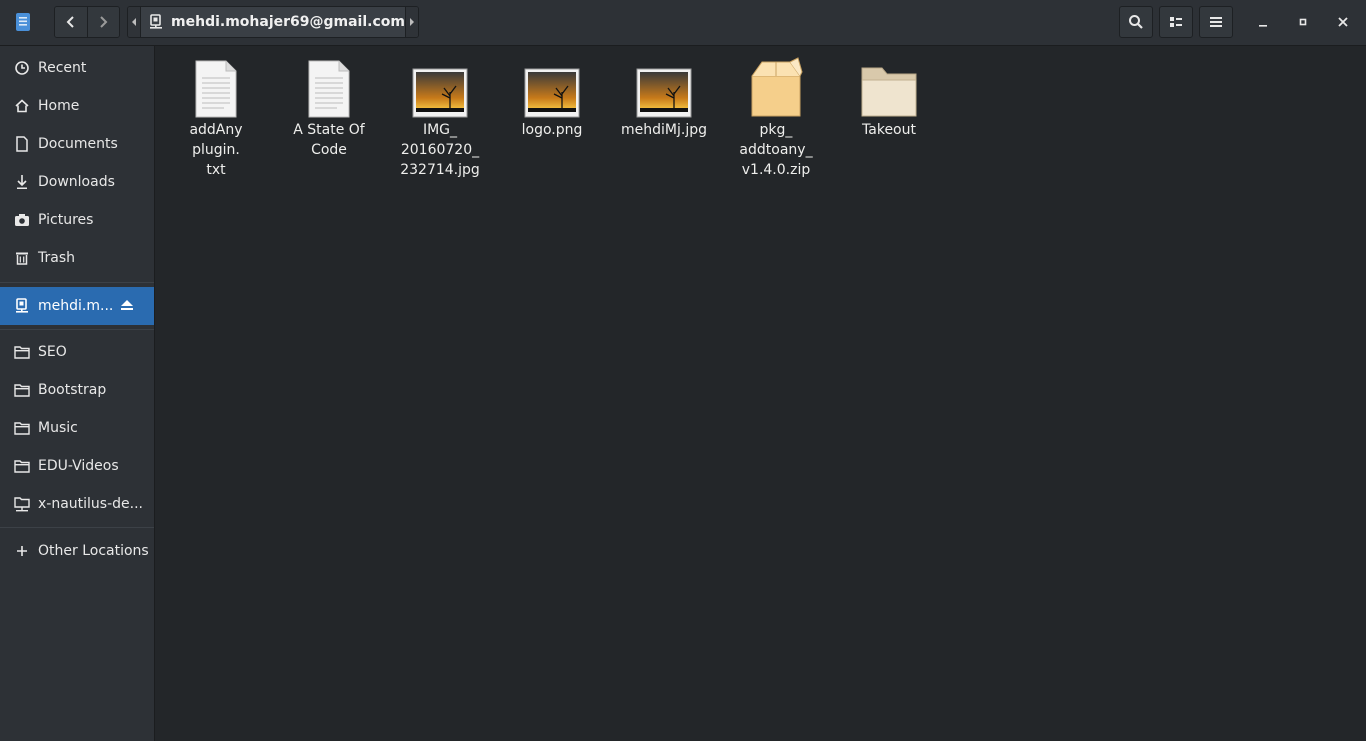 The image size is (1366, 741). Describe the element at coordinates (22, 68) in the screenshot. I see `clock-icon` at that location.